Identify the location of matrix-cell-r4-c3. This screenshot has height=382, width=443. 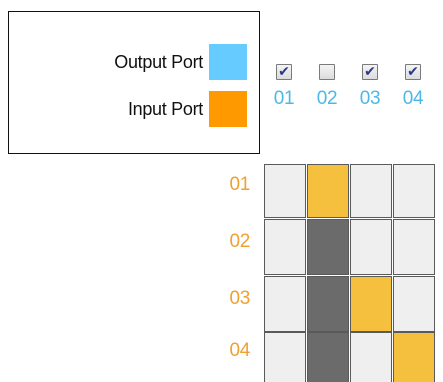
(371, 357).